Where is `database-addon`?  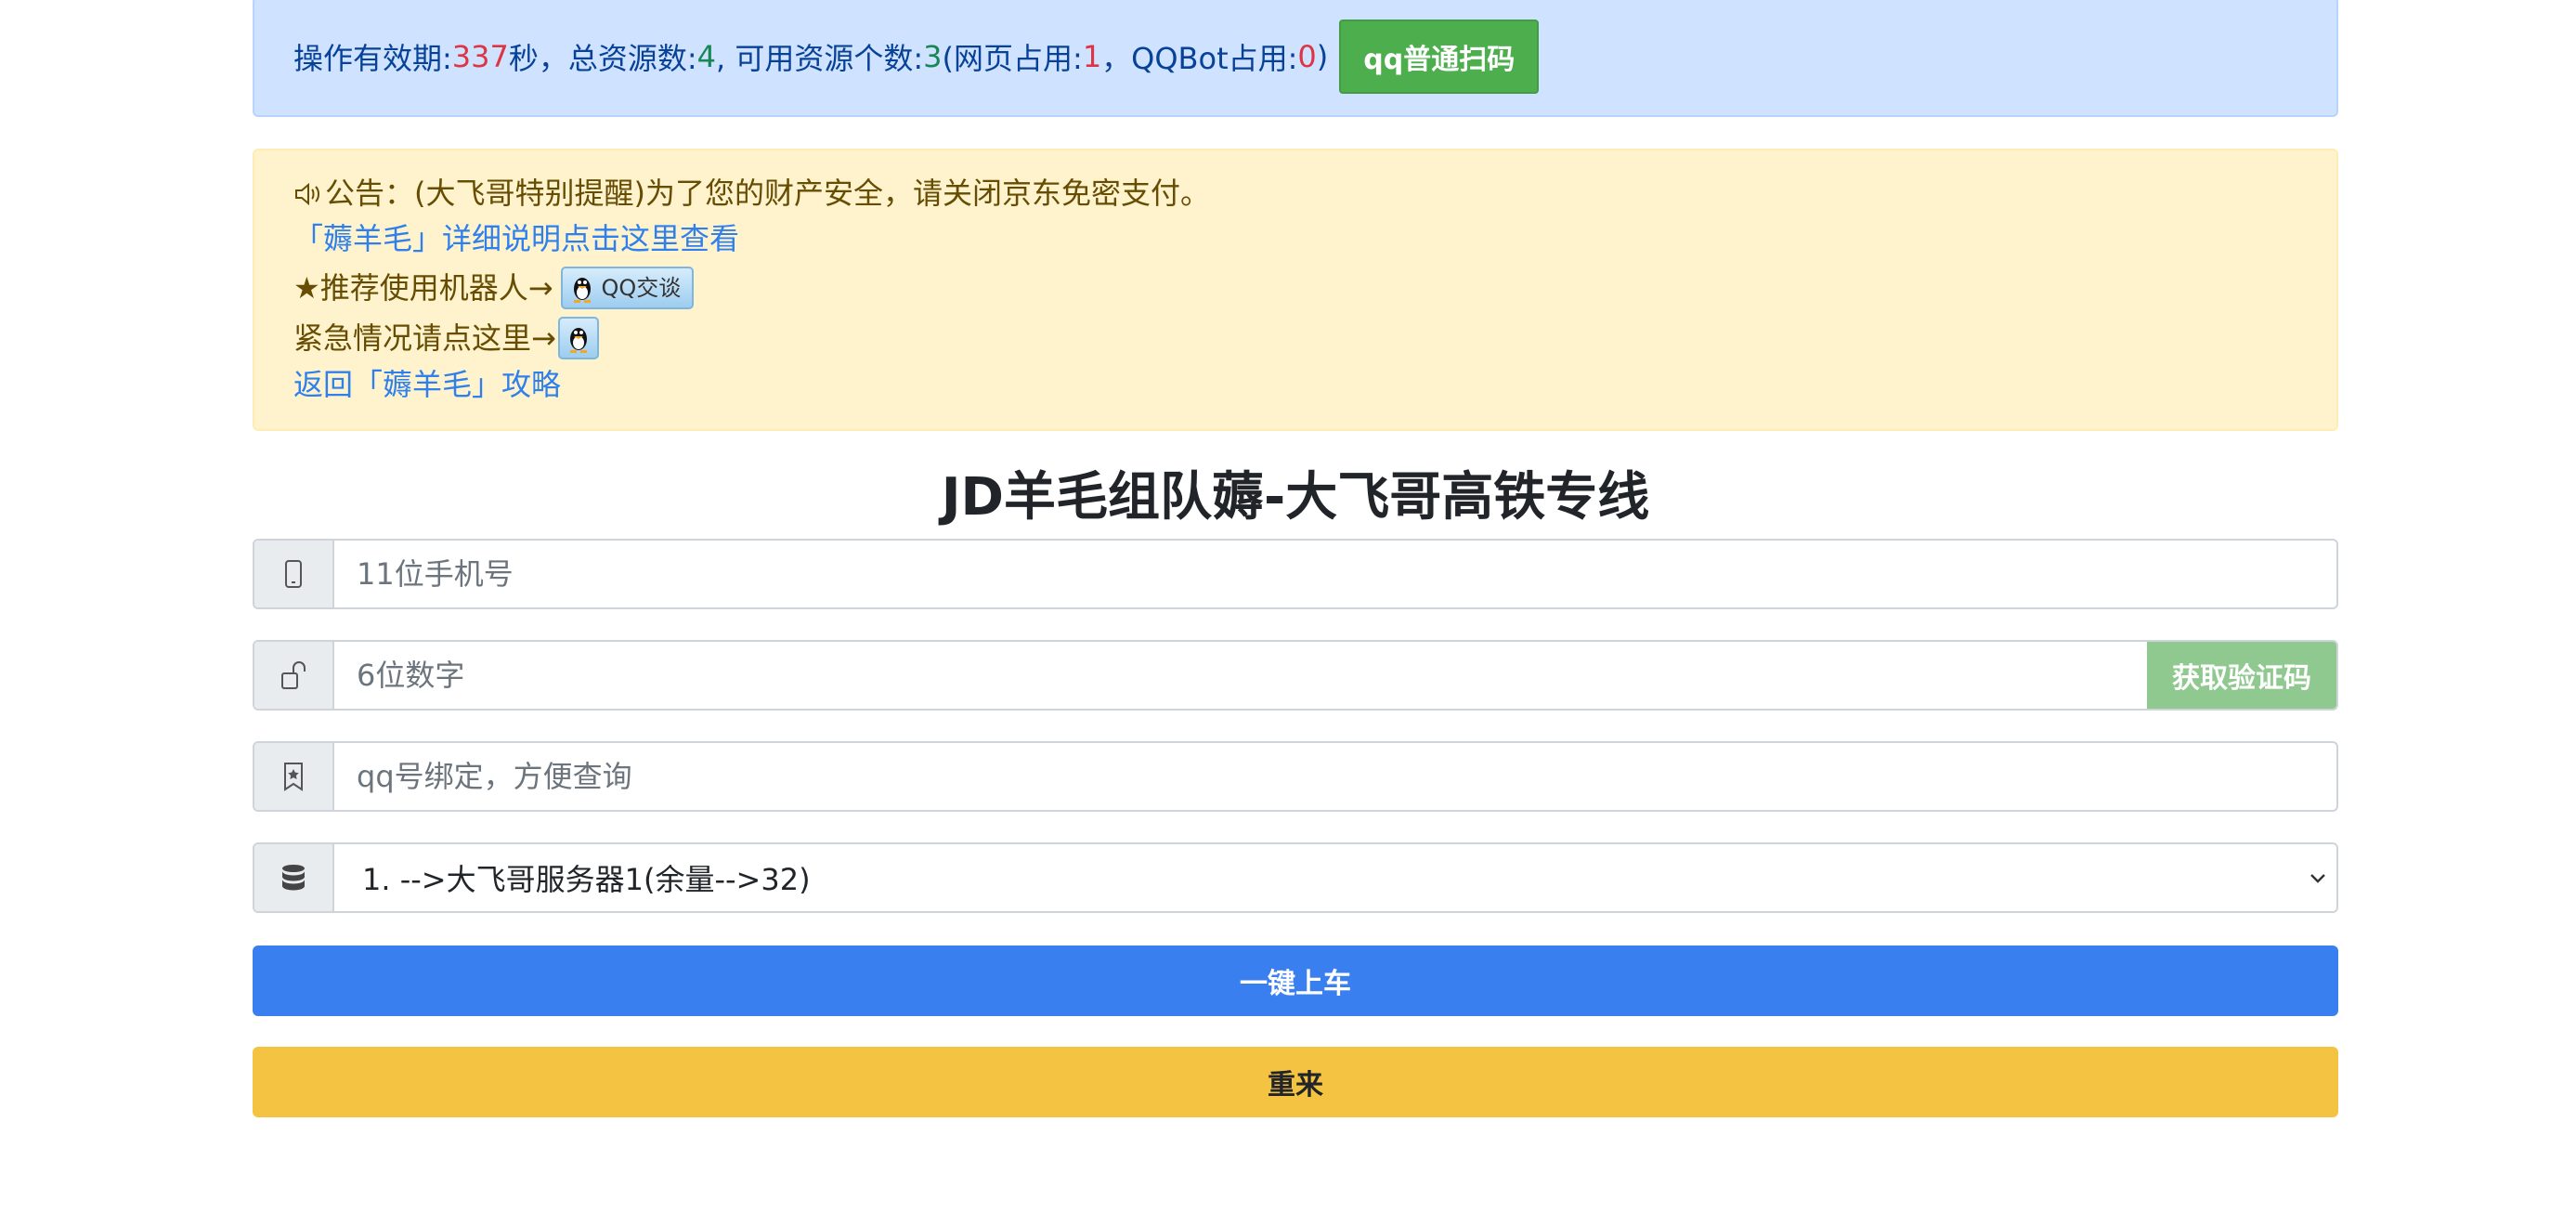
database-addon is located at coordinates (294, 877).